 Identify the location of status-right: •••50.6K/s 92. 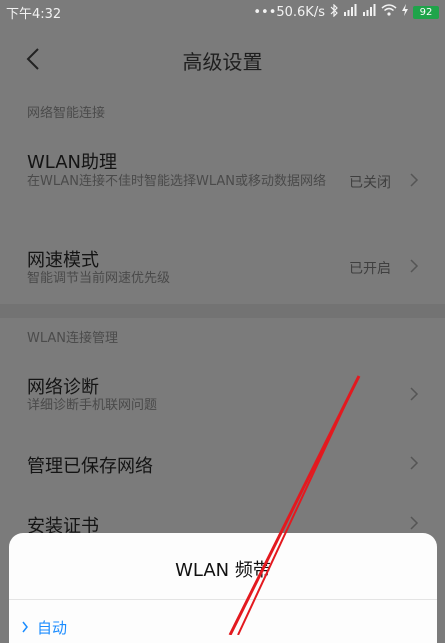
(346, 12).